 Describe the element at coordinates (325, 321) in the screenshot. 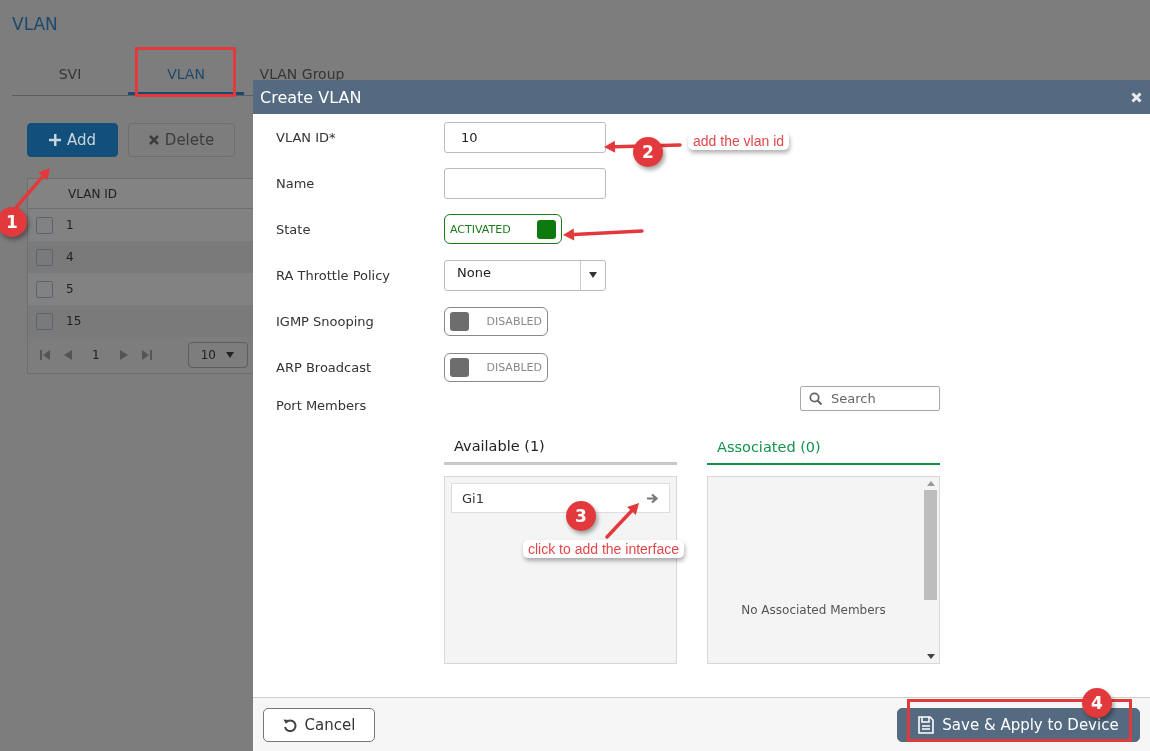

I see `field-label: IGMP Snooping` at that location.